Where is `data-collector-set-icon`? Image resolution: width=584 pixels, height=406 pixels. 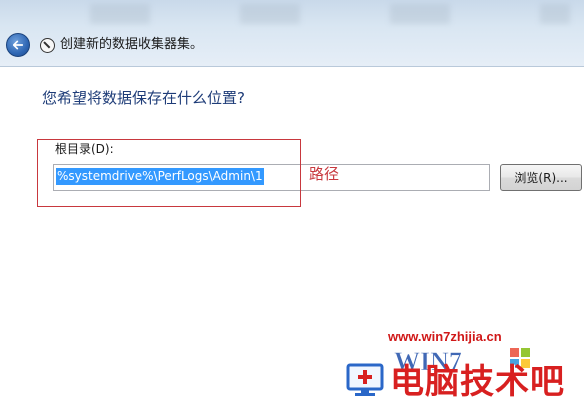
data-collector-set-icon is located at coordinates (47, 45).